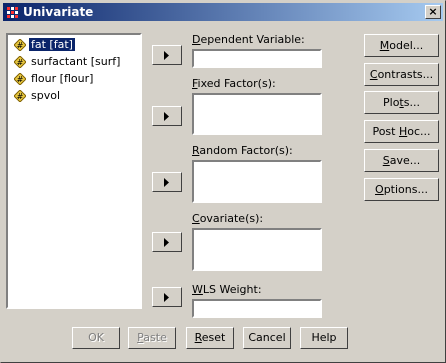 Image resolution: width=446 pixels, height=363 pixels. What do you see at coordinates (257, 308) in the screenshot?
I see `wls-weight-field` at bounding box center [257, 308].